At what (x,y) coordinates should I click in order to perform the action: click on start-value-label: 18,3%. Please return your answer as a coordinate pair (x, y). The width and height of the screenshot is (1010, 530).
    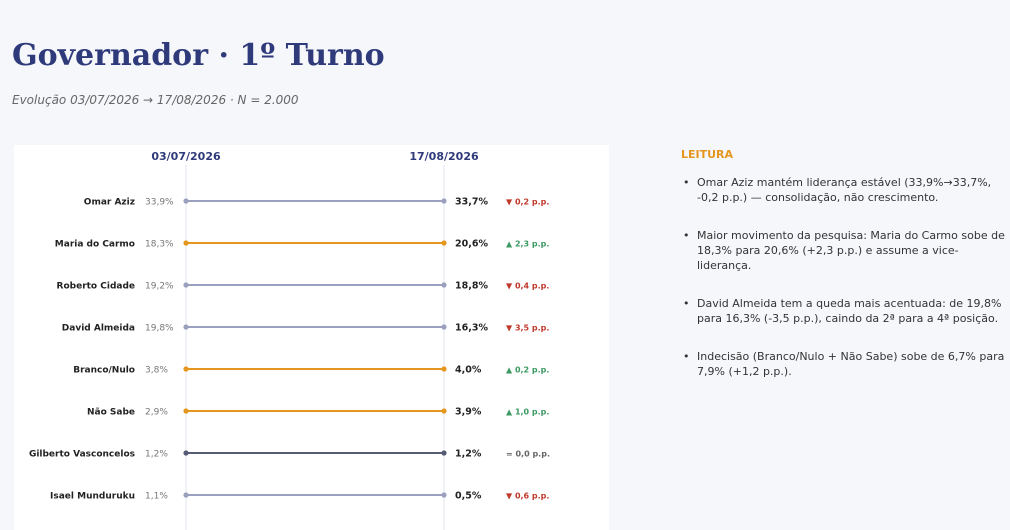
    Looking at the image, I should click on (159, 245).